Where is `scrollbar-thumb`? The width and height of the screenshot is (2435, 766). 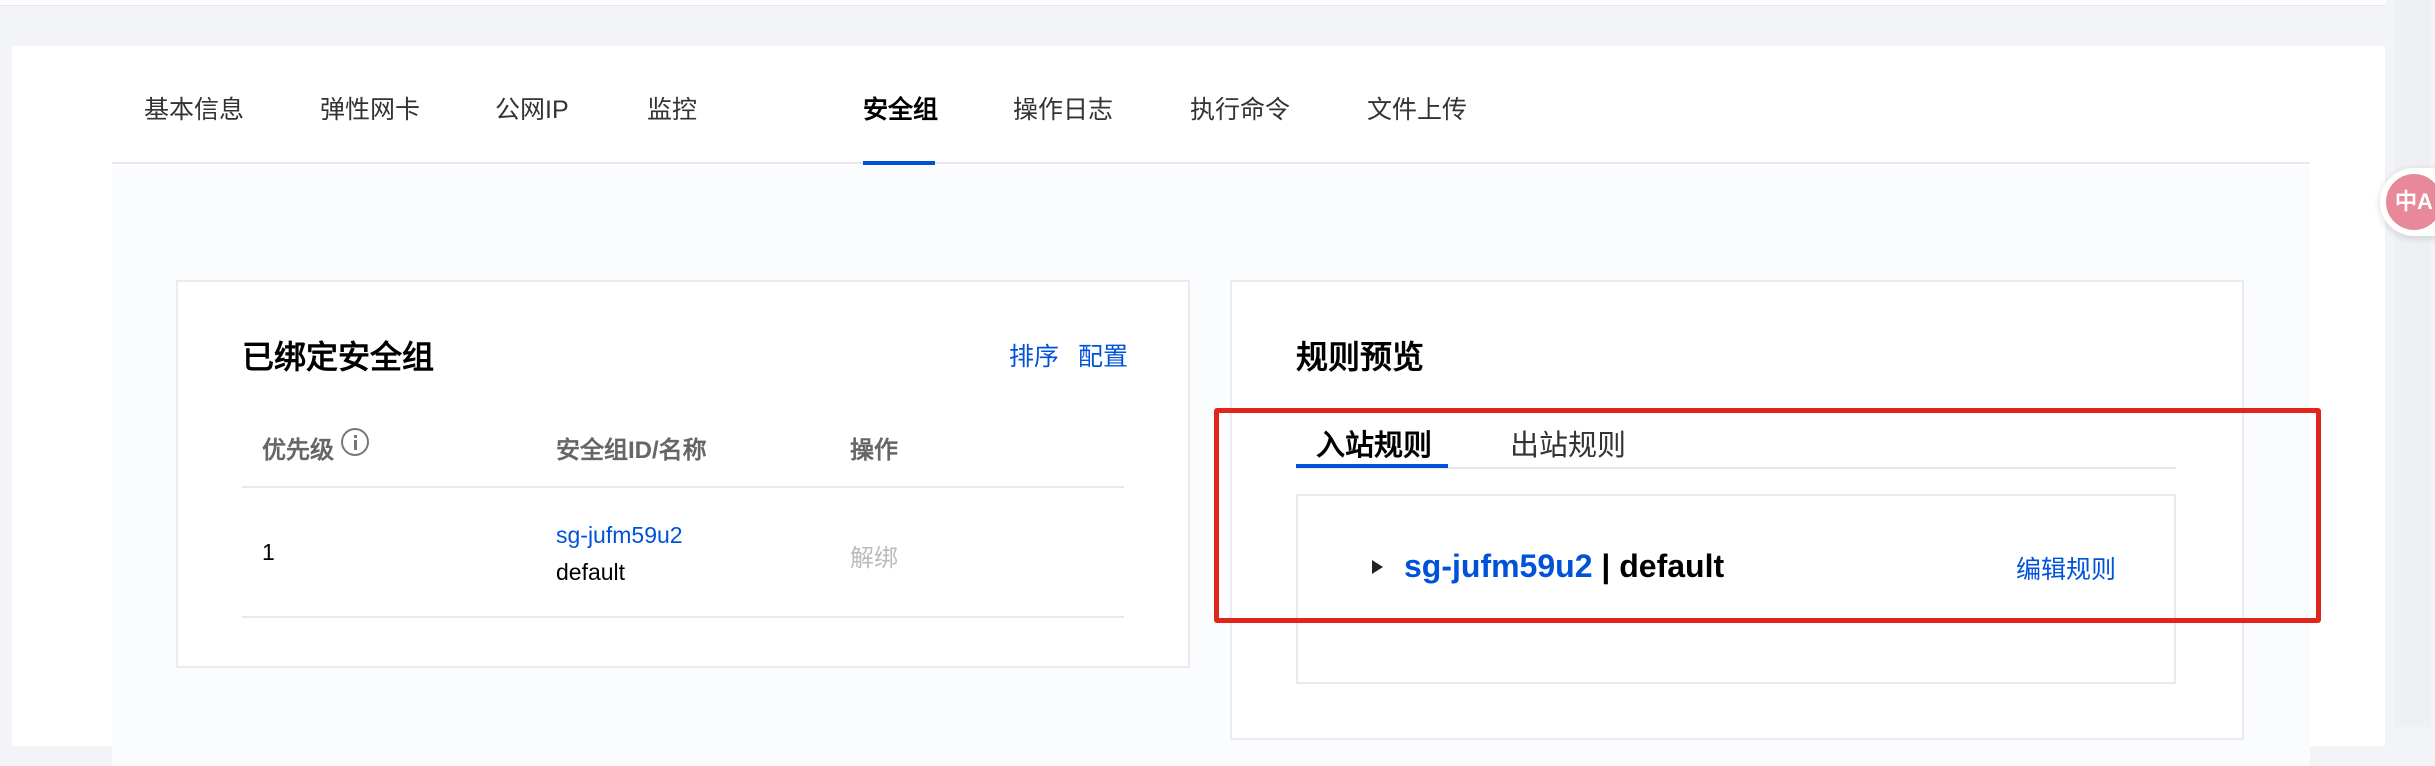 scrollbar-thumb is located at coordinates (2413, 363).